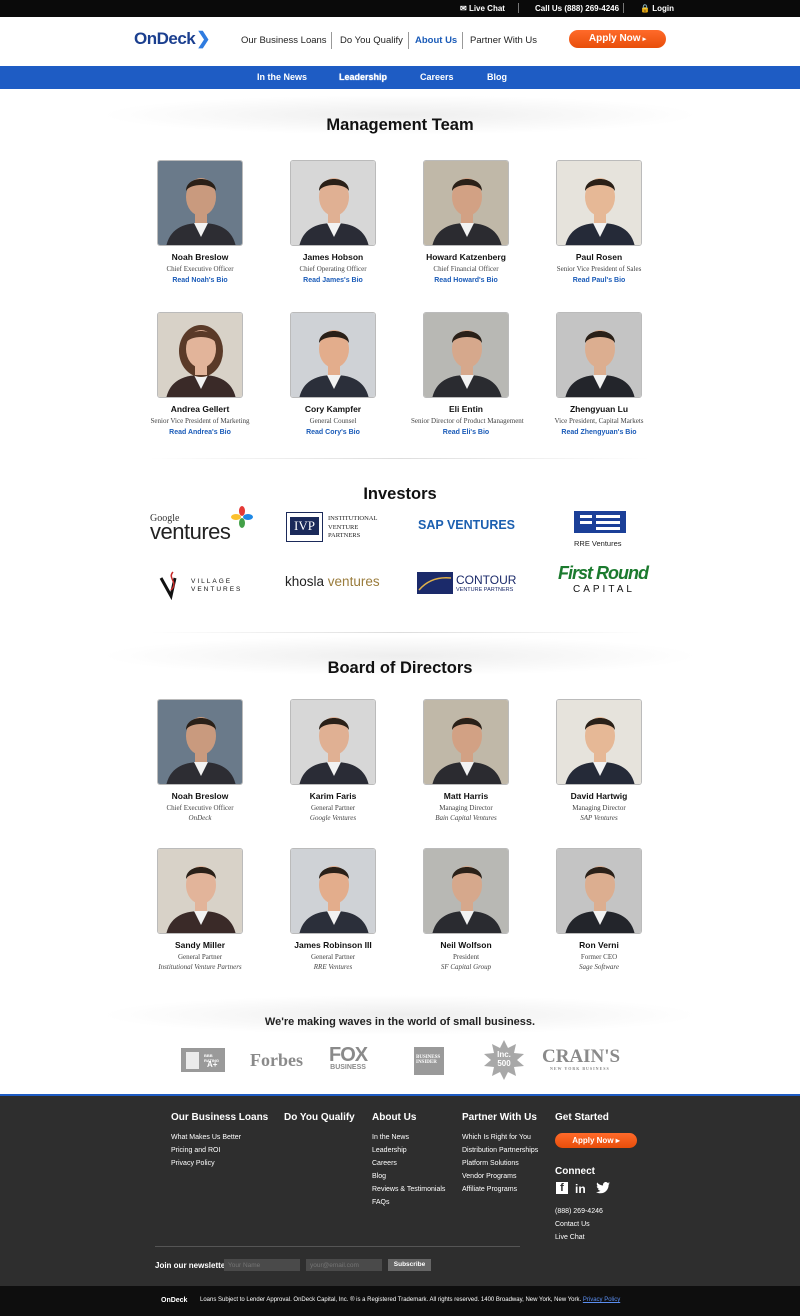  Describe the element at coordinates (570, 1237) in the screenshot. I see `footer-live-chat: Live Chat` at that location.